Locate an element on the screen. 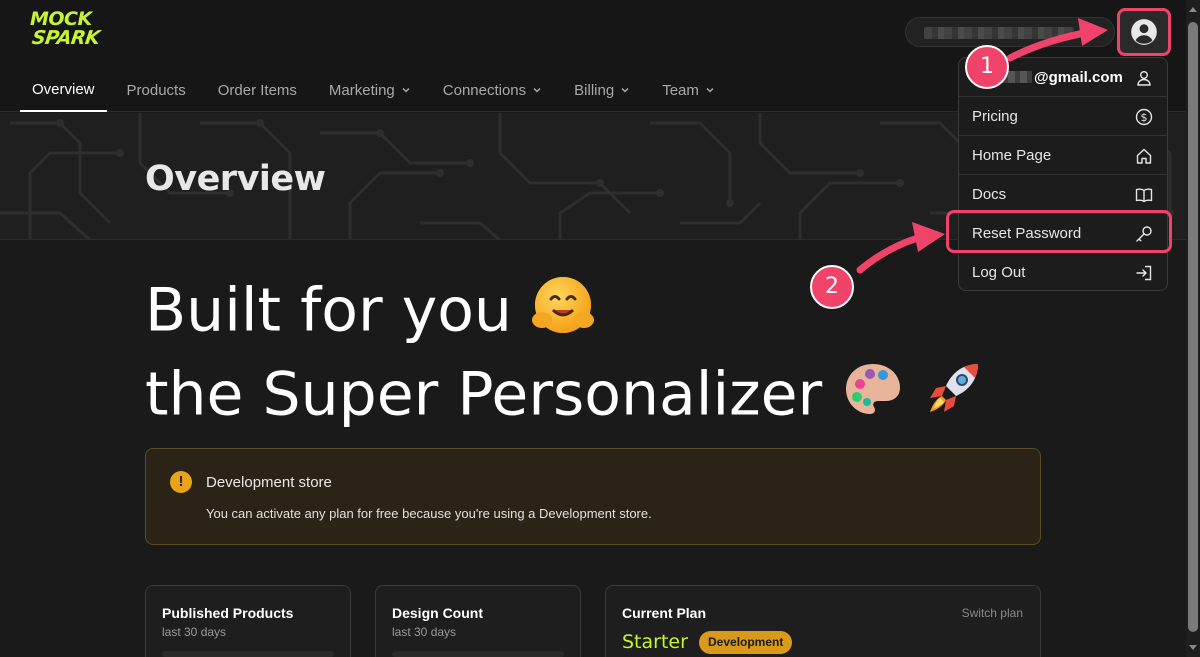 The height and width of the screenshot is (657, 1200). nav-label: Overview is located at coordinates (63, 89).